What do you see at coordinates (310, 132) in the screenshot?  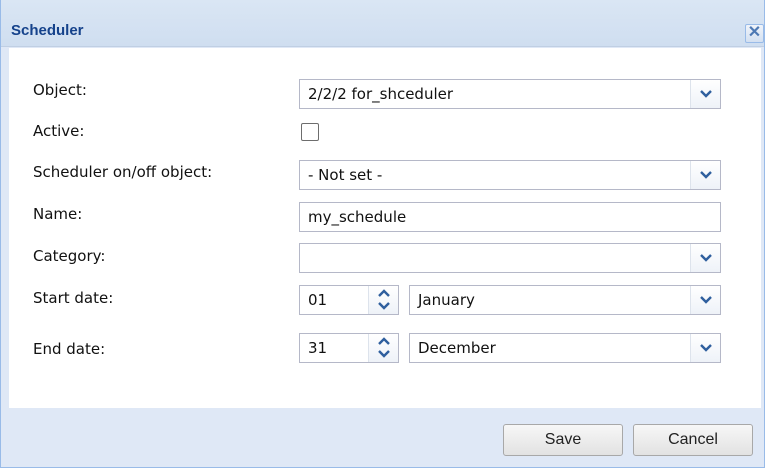 I see `active-checkbox` at bounding box center [310, 132].